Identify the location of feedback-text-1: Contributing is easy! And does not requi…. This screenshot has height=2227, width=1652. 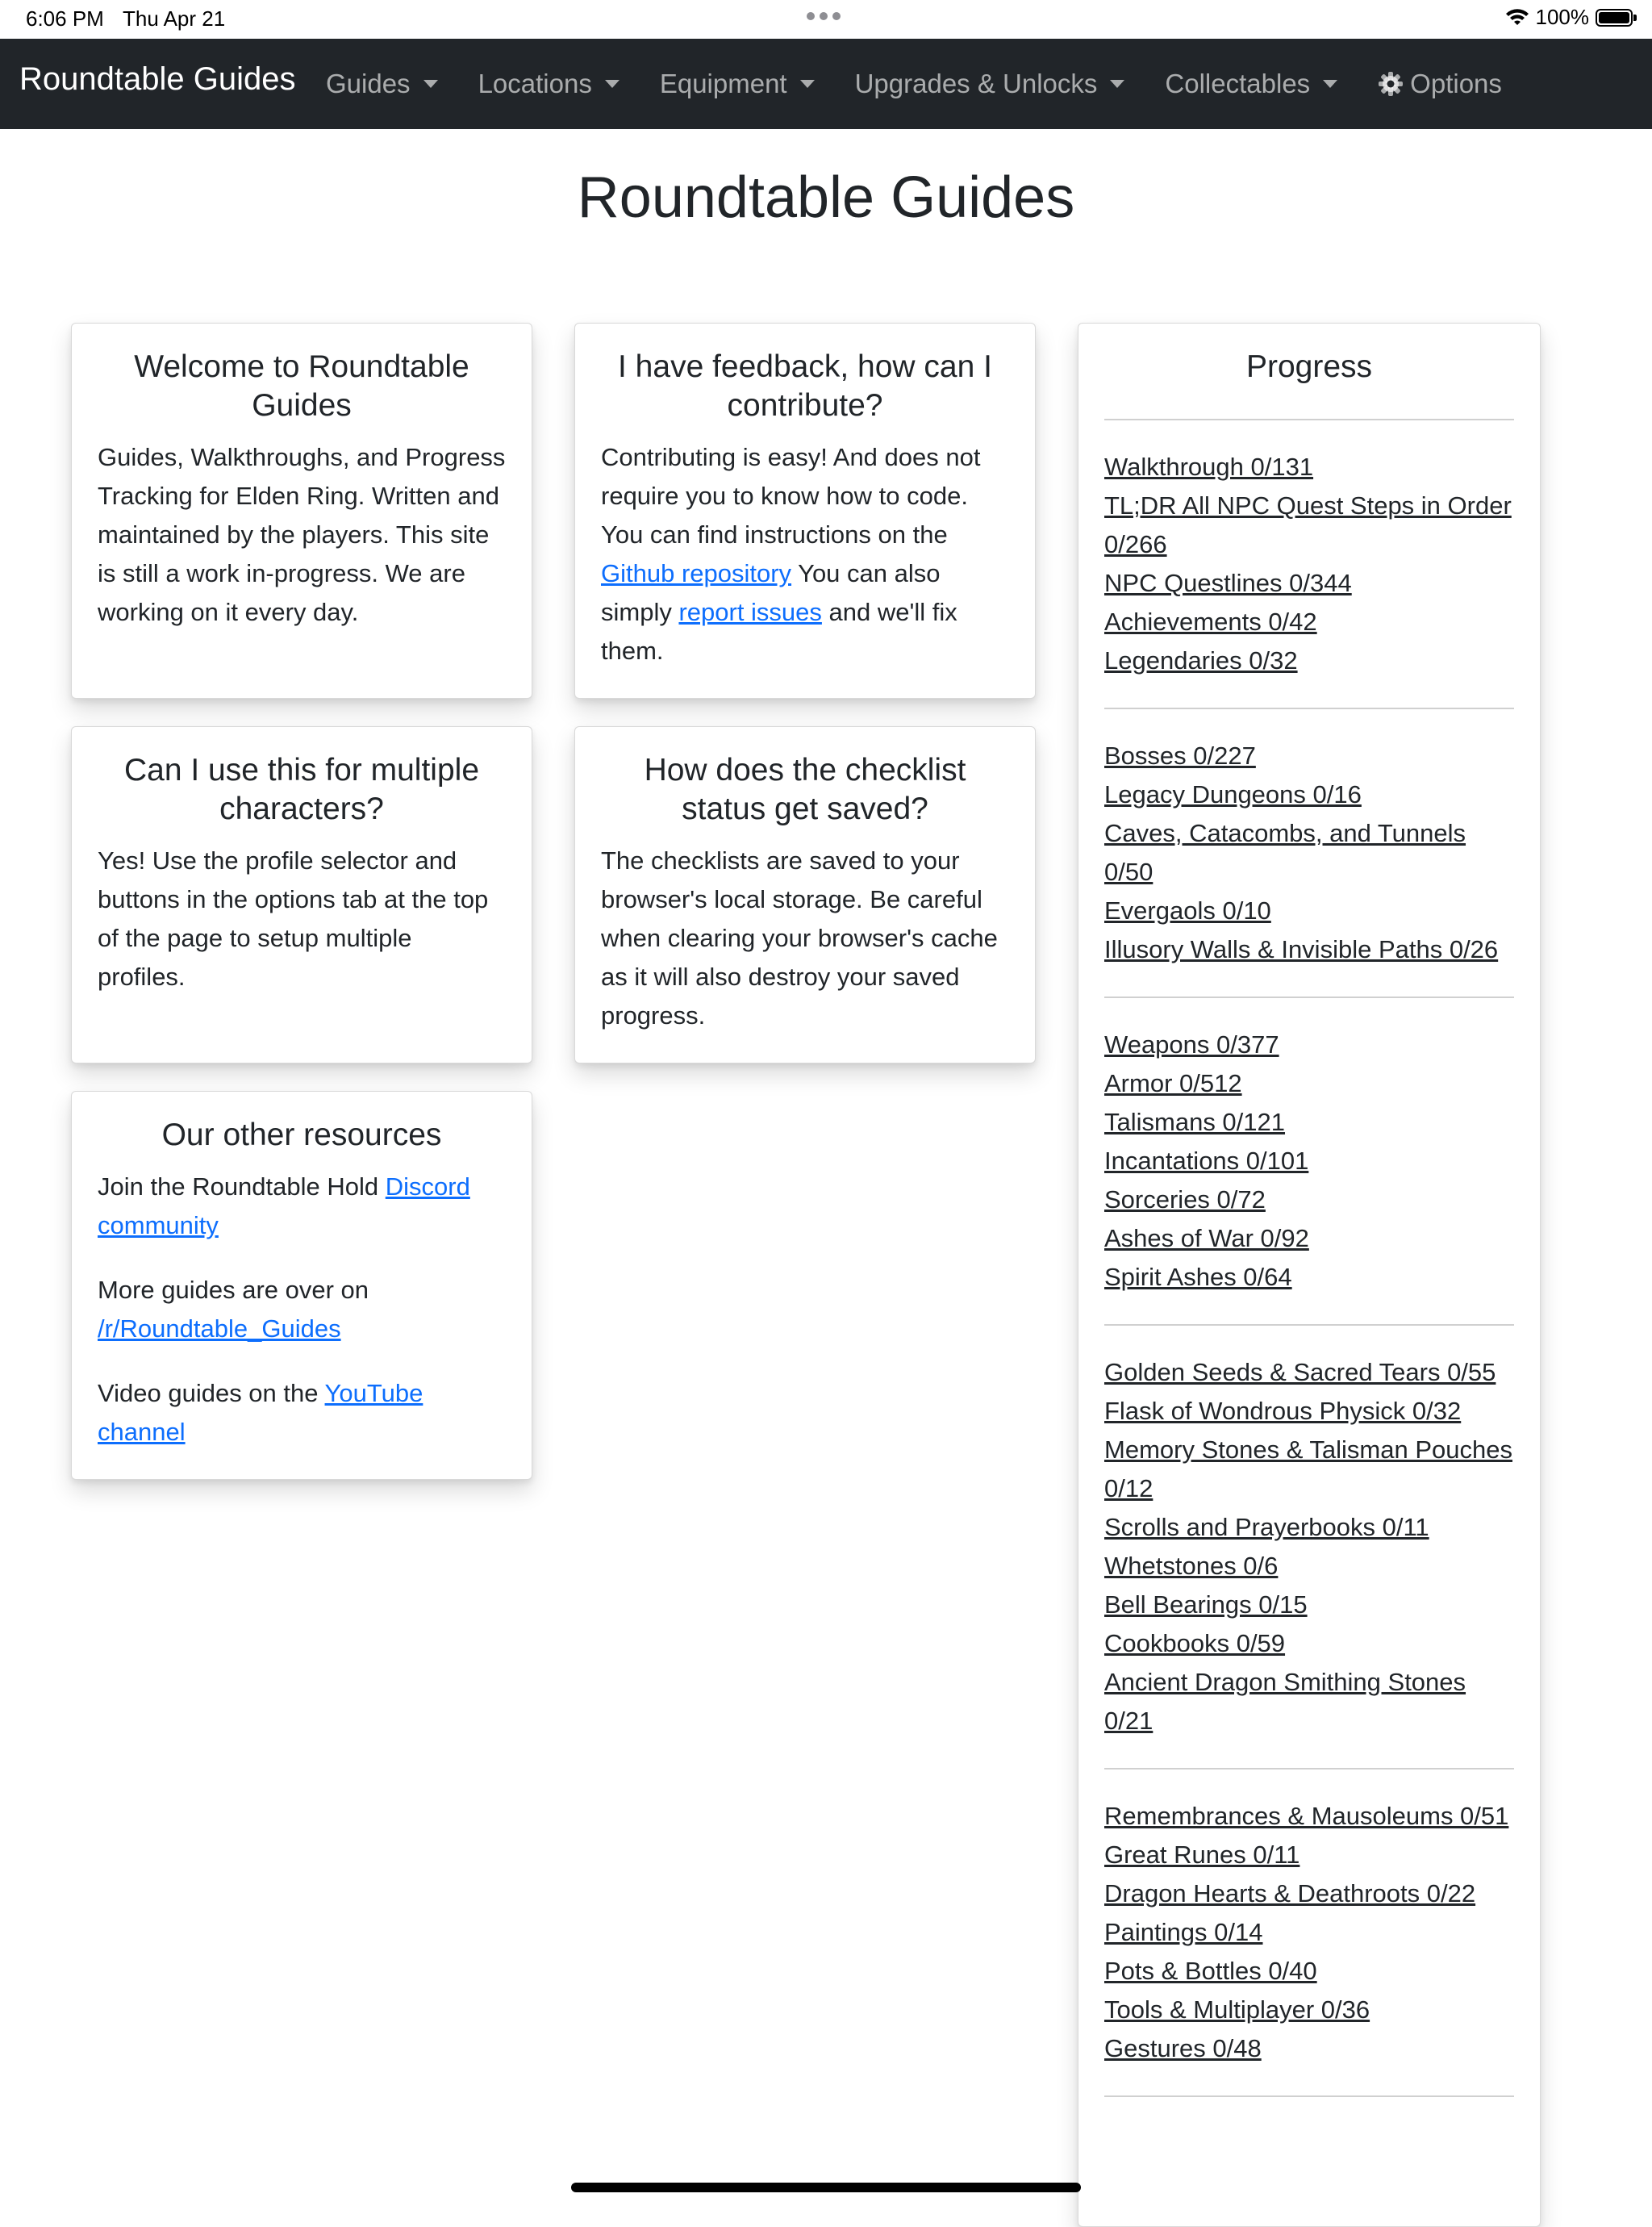
(791, 496).